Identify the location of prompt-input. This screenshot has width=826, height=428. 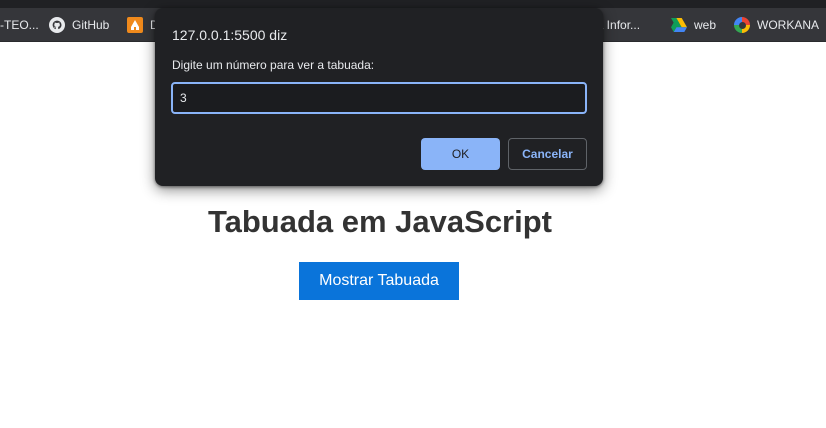
(379, 98).